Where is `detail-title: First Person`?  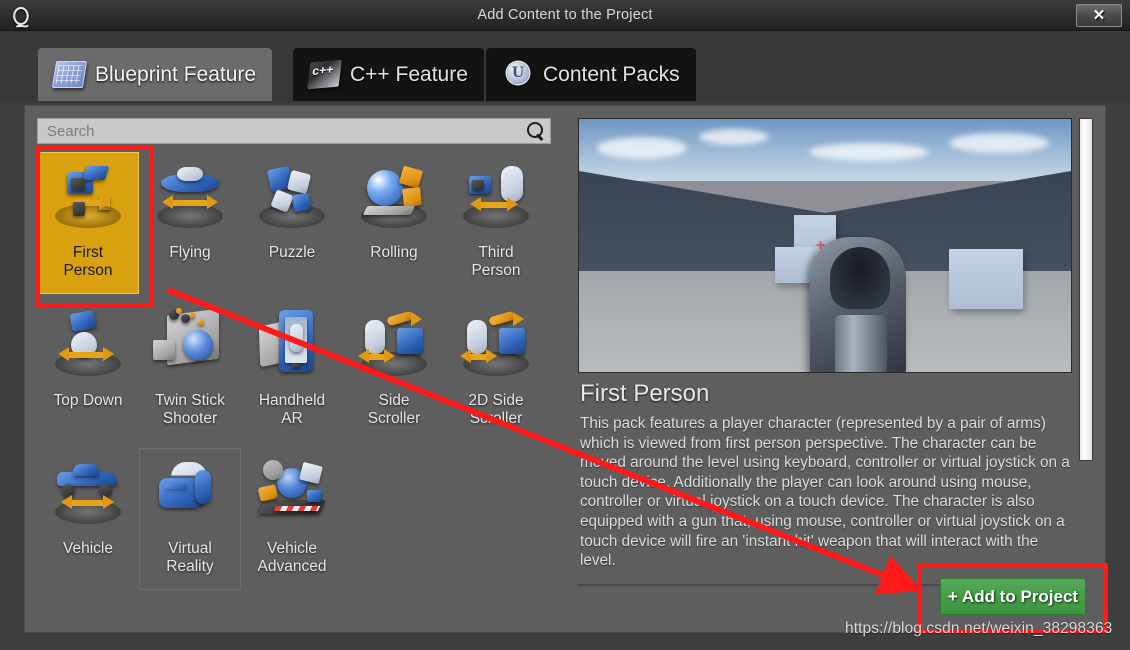 detail-title: First Person is located at coordinates (645, 393).